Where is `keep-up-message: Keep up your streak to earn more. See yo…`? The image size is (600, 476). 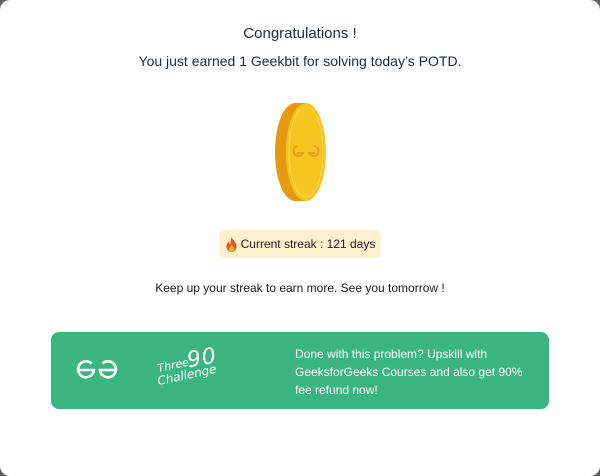 keep-up-message: Keep up your streak to earn more. See yo… is located at coordinates (300, 288).